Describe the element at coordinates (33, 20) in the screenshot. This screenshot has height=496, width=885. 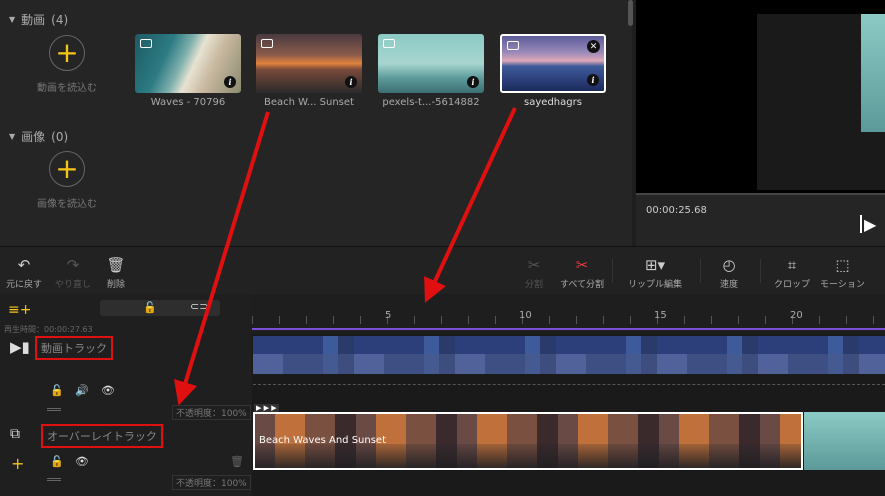
I see `video-section-title: 動画` at that location.